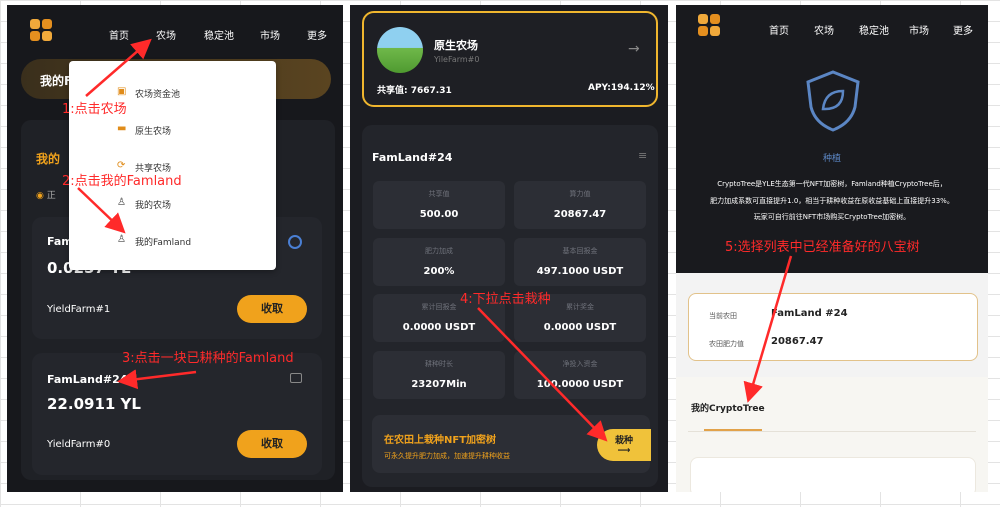 This screenshot has height=507, width=1000. What do you see at coordinates (634, 49) in the screenshot?
I see `arrow-right-icon: →` at bounding box center [634, 49].